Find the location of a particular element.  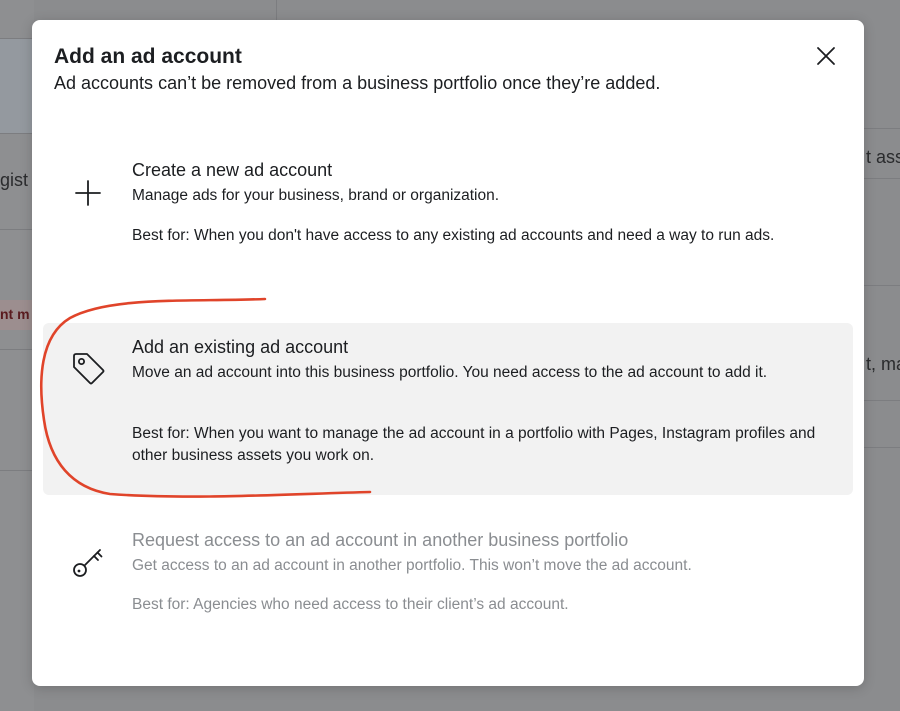

background-text: gist is located at coordinates (14, 180).